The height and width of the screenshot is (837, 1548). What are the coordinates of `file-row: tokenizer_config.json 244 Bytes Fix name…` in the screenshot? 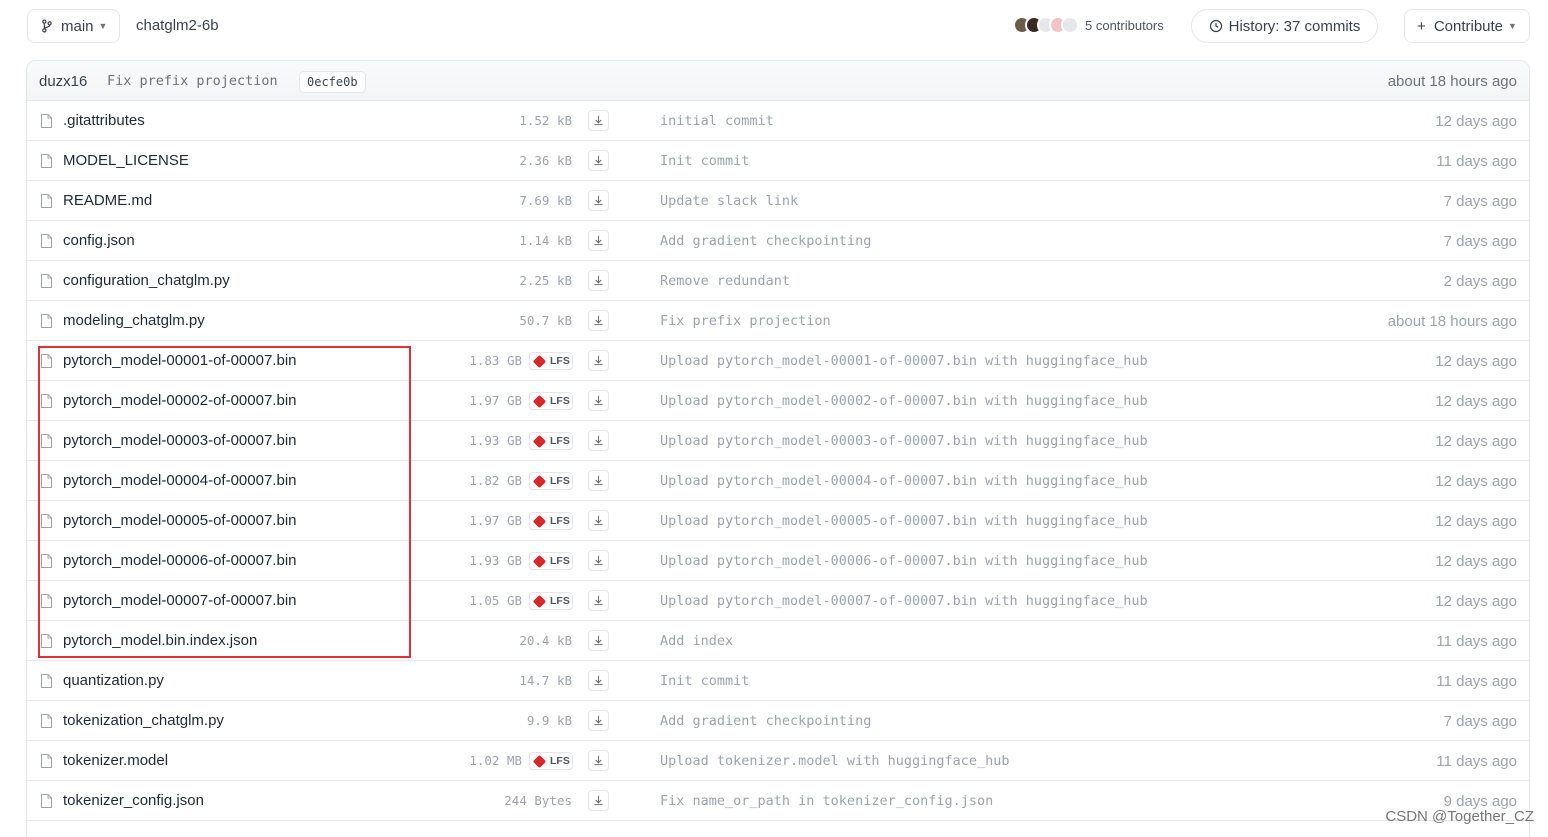 It's located at (778, 801).